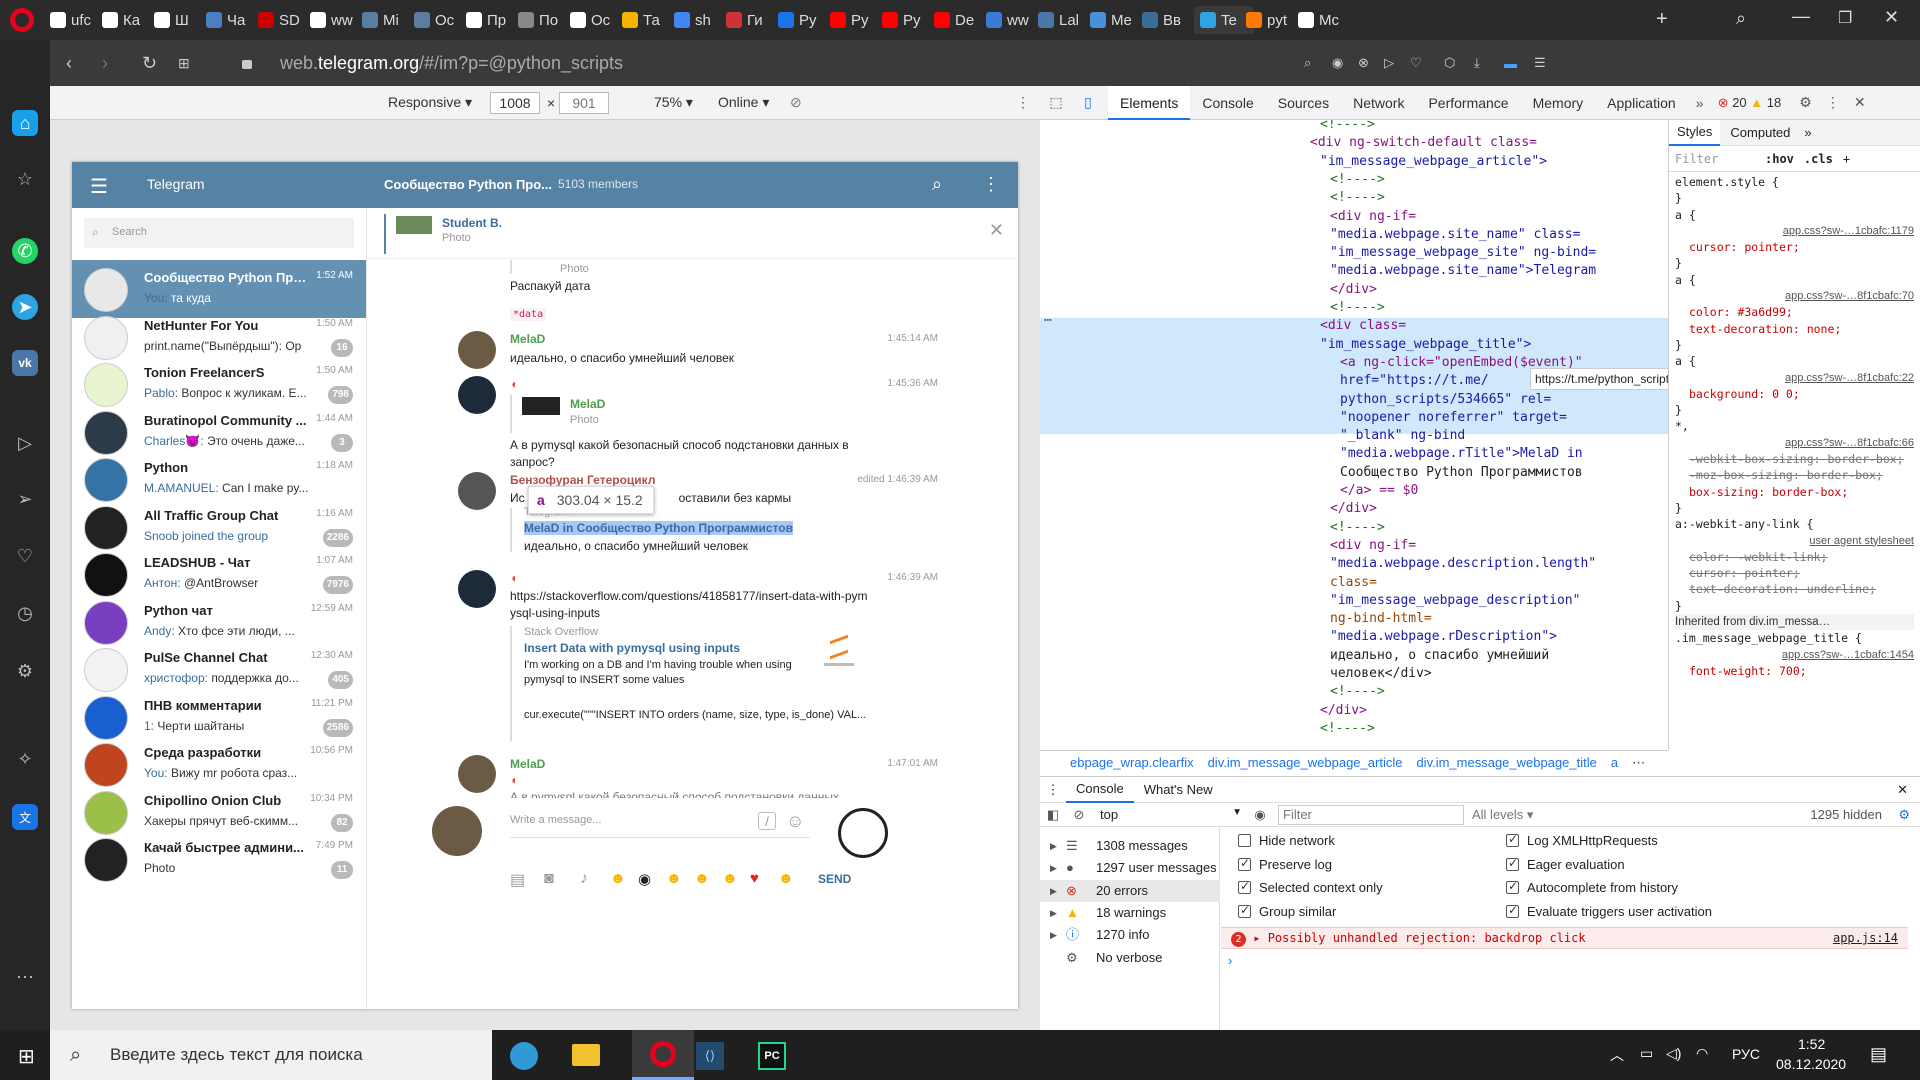  I want to click on console-option: Eager evaluation, so click(1609, 868).